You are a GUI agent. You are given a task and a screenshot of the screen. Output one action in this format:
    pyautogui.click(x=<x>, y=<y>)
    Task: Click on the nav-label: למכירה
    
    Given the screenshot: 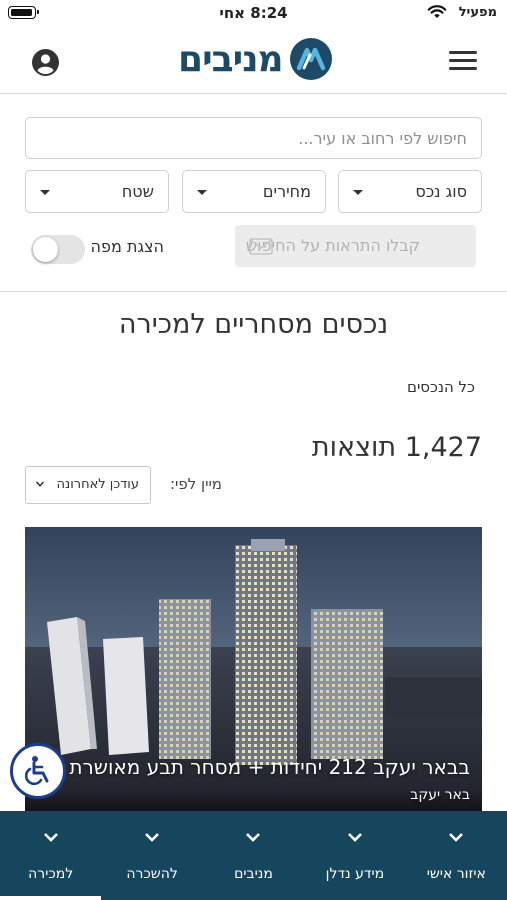 What is the action you would take?
    pyautogui.click(x=51, y=874)
    